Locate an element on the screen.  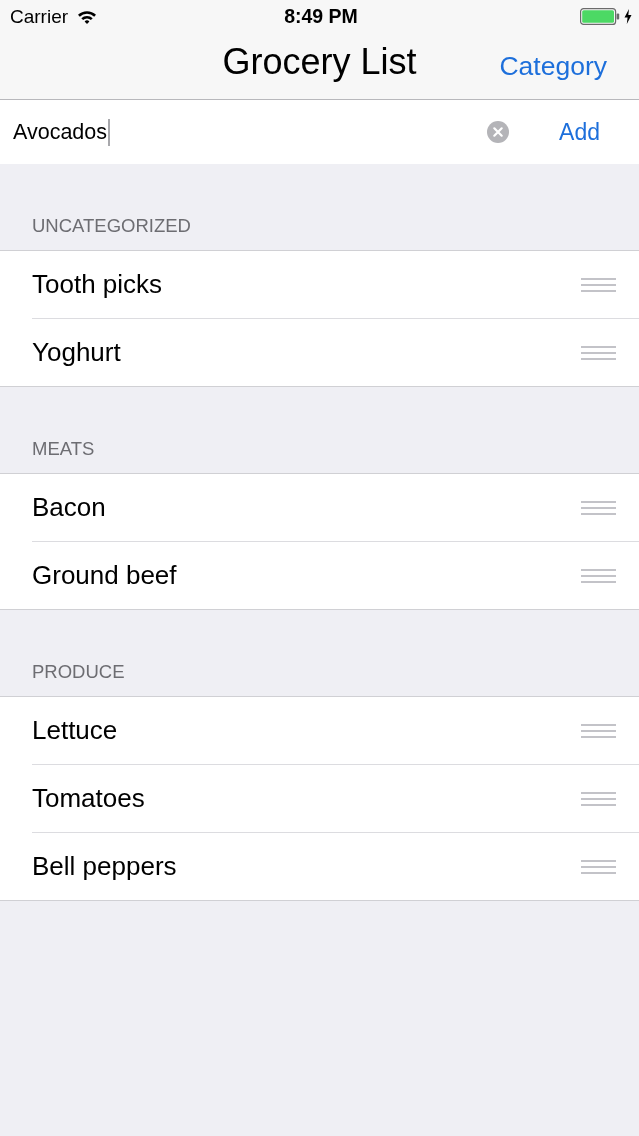
status-time: 8:49 PM is located at coordinates (321, 16).